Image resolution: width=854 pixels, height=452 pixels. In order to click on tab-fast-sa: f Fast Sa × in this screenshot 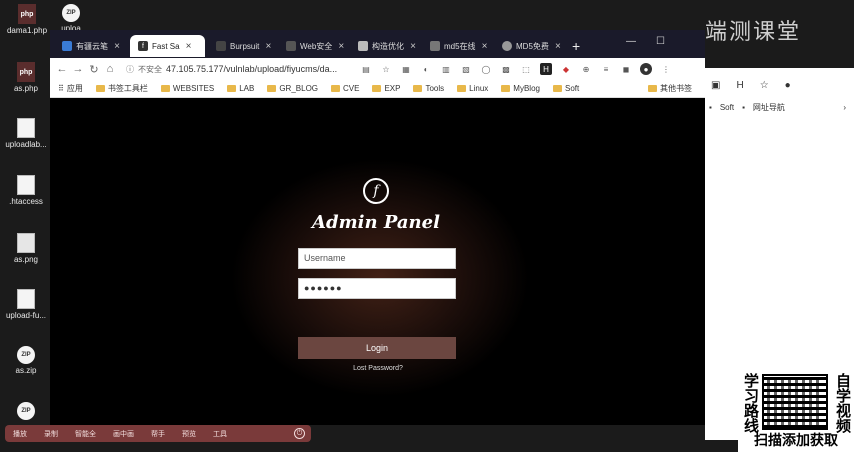, I will do `click(167, 46)`.